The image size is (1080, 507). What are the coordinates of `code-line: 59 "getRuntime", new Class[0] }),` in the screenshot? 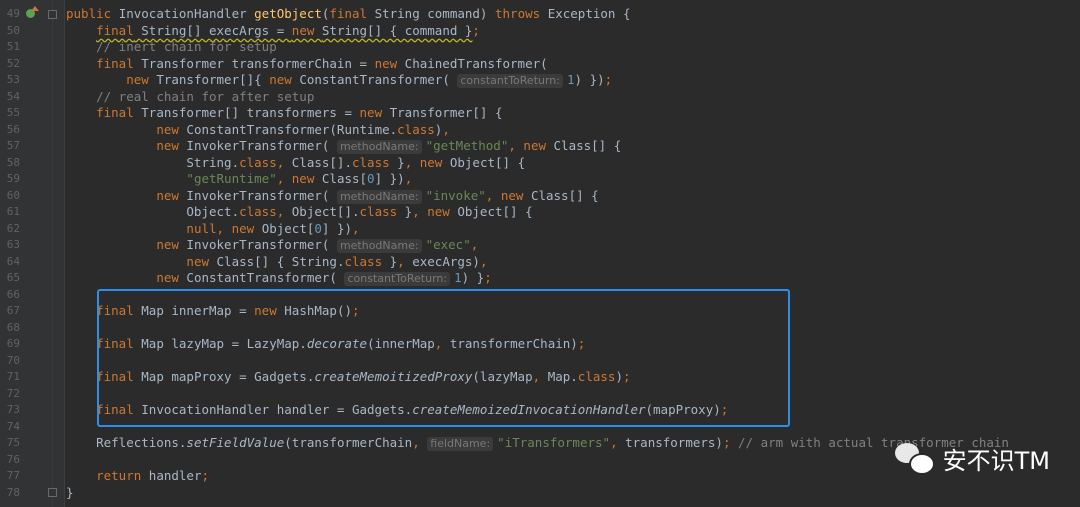 It's located at (540, 179).